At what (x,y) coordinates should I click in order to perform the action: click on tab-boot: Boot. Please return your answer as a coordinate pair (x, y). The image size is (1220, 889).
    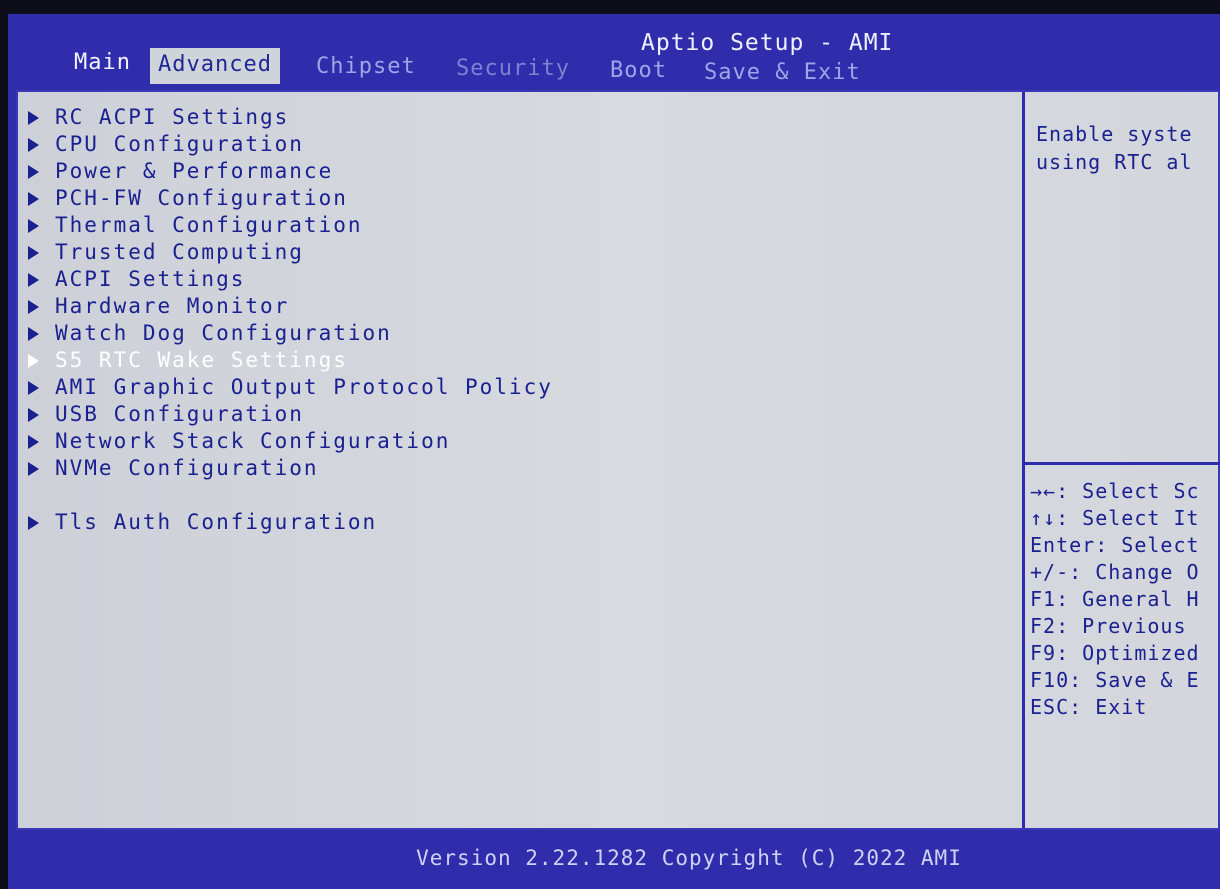
    Looking at the image, I should click on (638, 71).